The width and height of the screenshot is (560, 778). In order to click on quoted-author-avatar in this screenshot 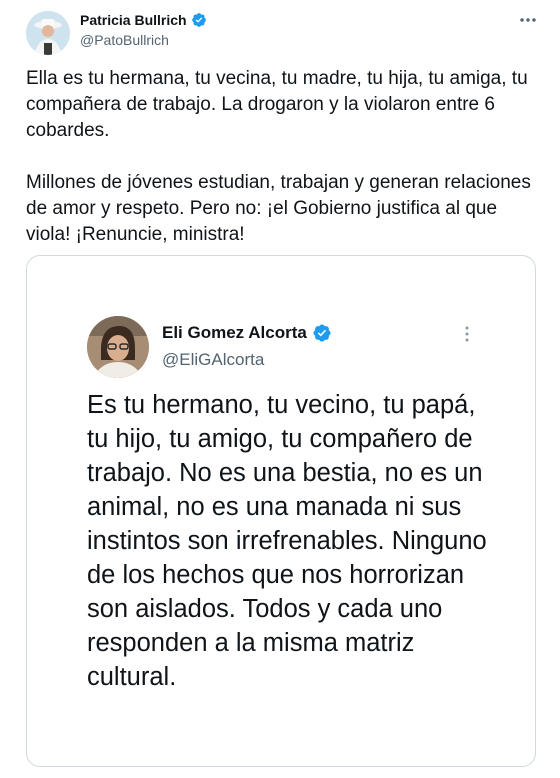, I will do `click(118, 347)`.